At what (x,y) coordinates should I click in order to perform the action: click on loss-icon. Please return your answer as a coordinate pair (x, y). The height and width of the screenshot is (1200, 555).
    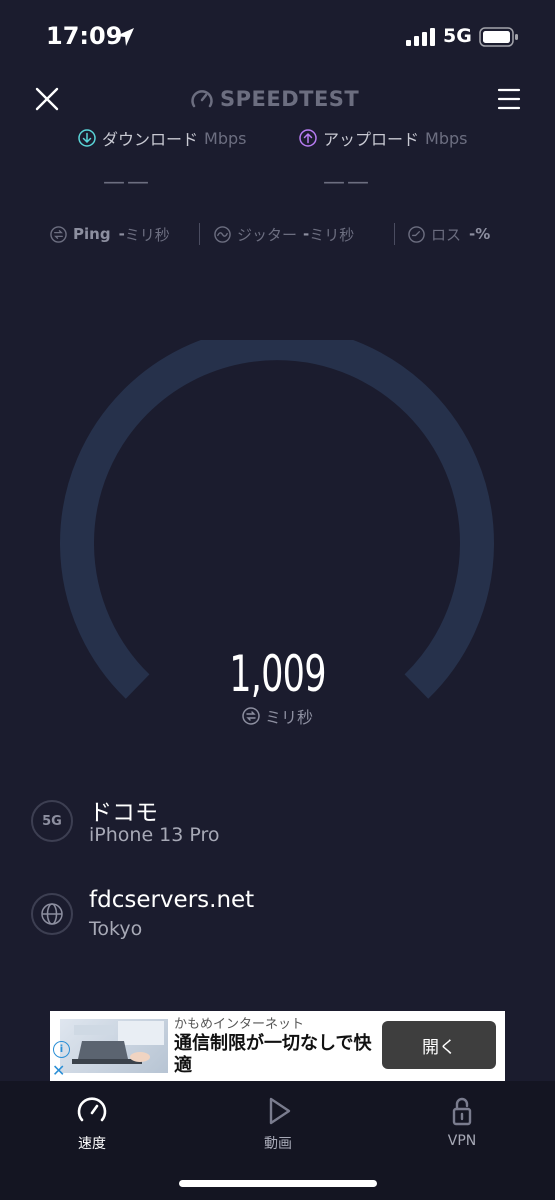
    Looking at the image, I should click on (416, 234).